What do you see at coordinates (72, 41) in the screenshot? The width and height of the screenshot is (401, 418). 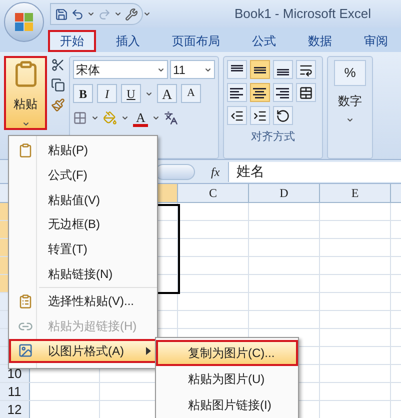 I see `ribbon-tab: 开始` at bounding box center [72, 41].